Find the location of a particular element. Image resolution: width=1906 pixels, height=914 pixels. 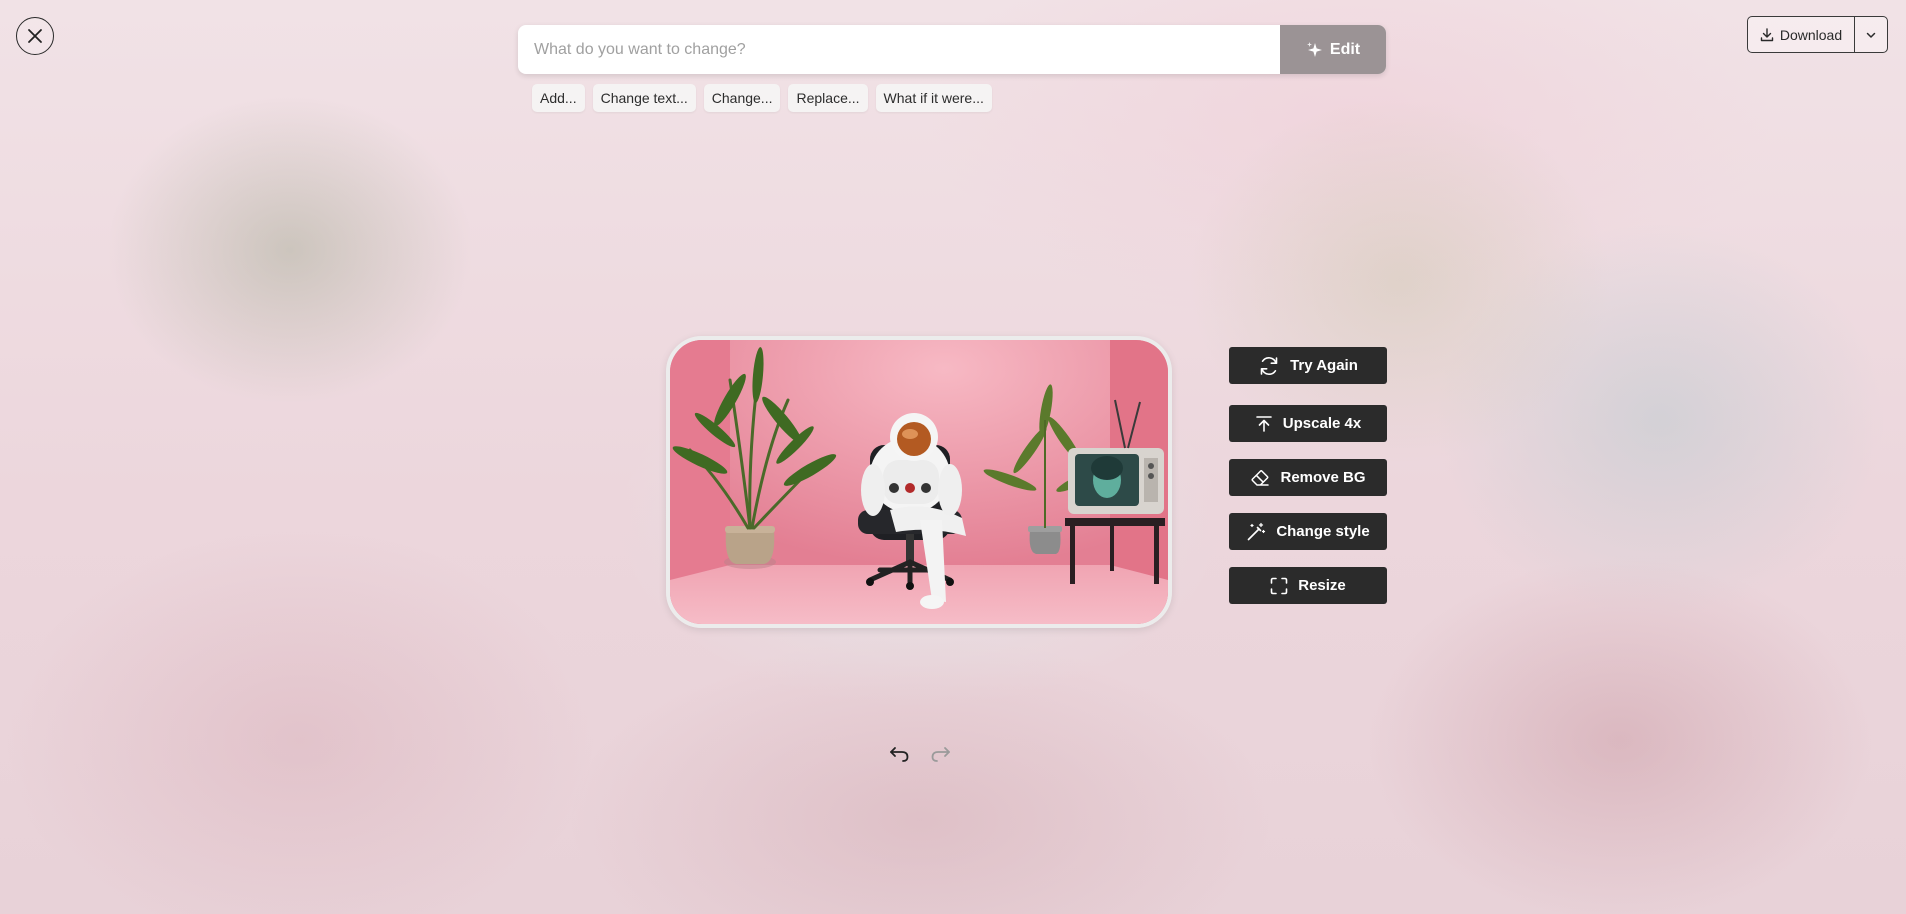

close-button is located at coordinates (35, 36).